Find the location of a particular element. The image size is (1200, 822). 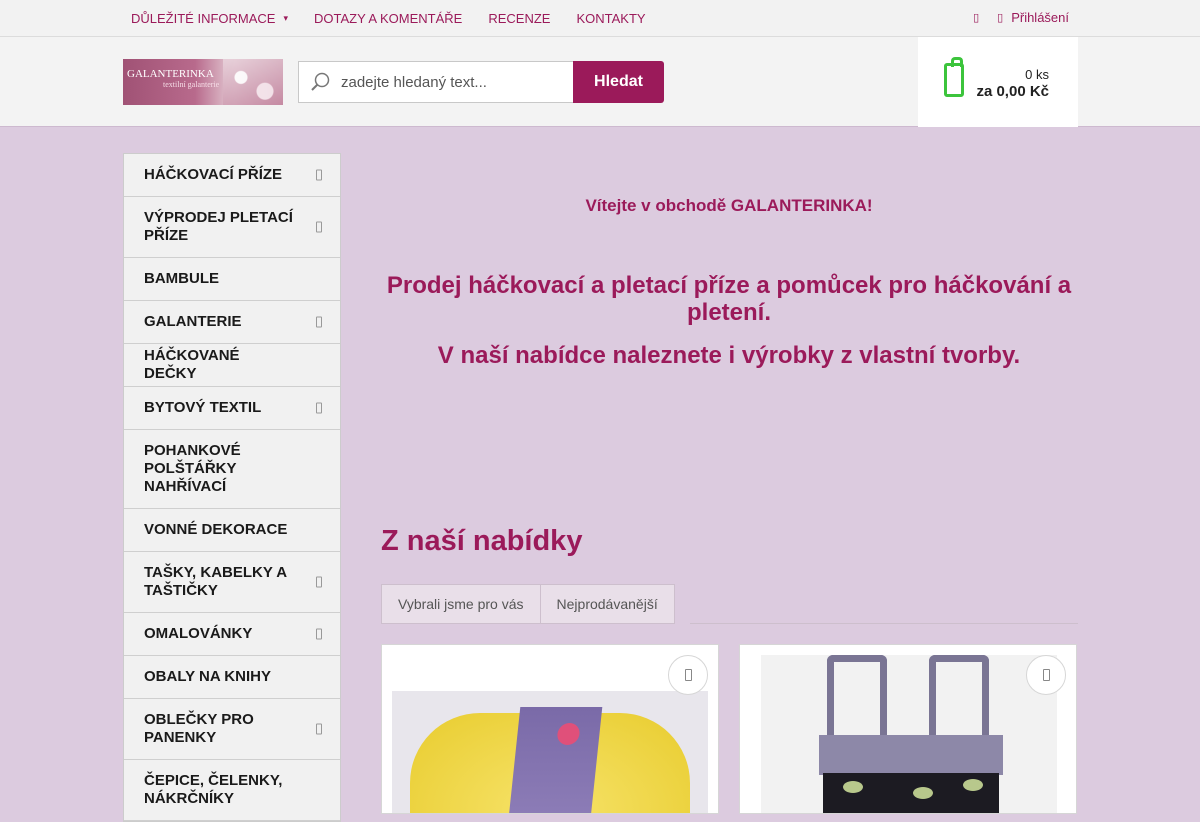

sidebar-item-label: OBLEČKY PRO PANENKY is located at coordinates (199, 728).